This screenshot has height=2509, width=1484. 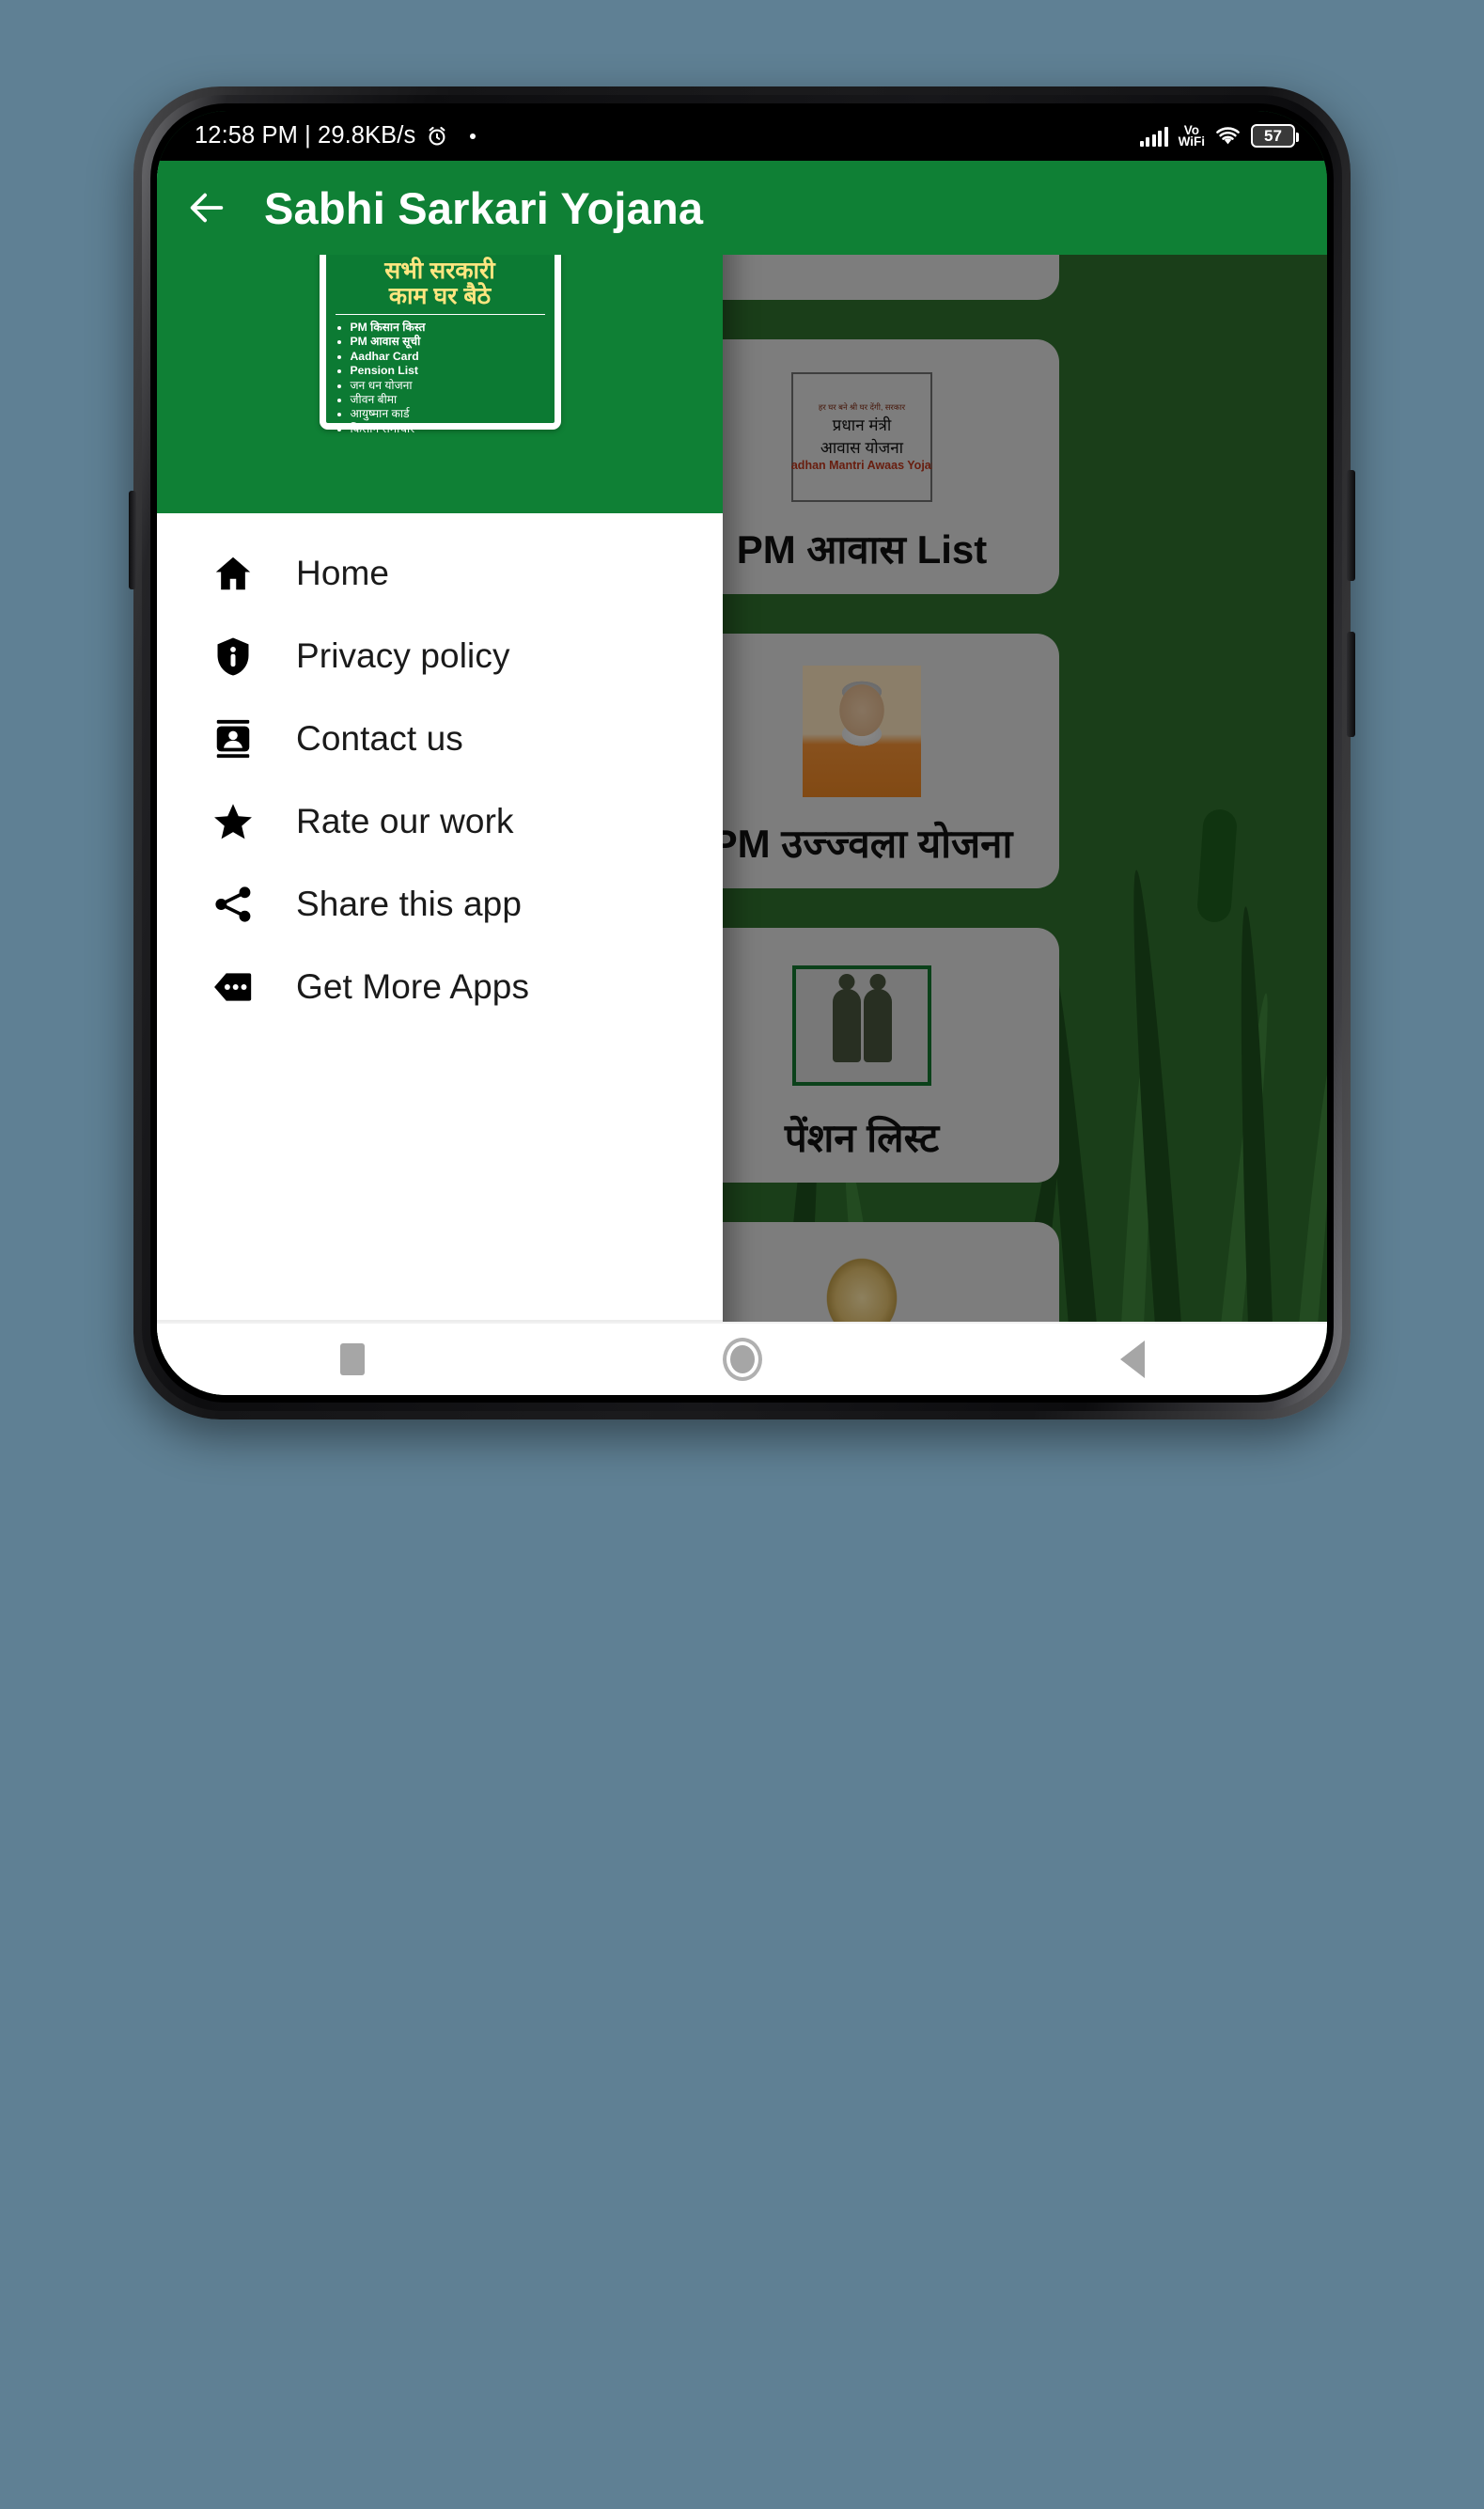 What do you see at coordinates (1191, 141) in the screenshot?
I see `volte-line2: WiFi` at bounding box center [1191, 141].